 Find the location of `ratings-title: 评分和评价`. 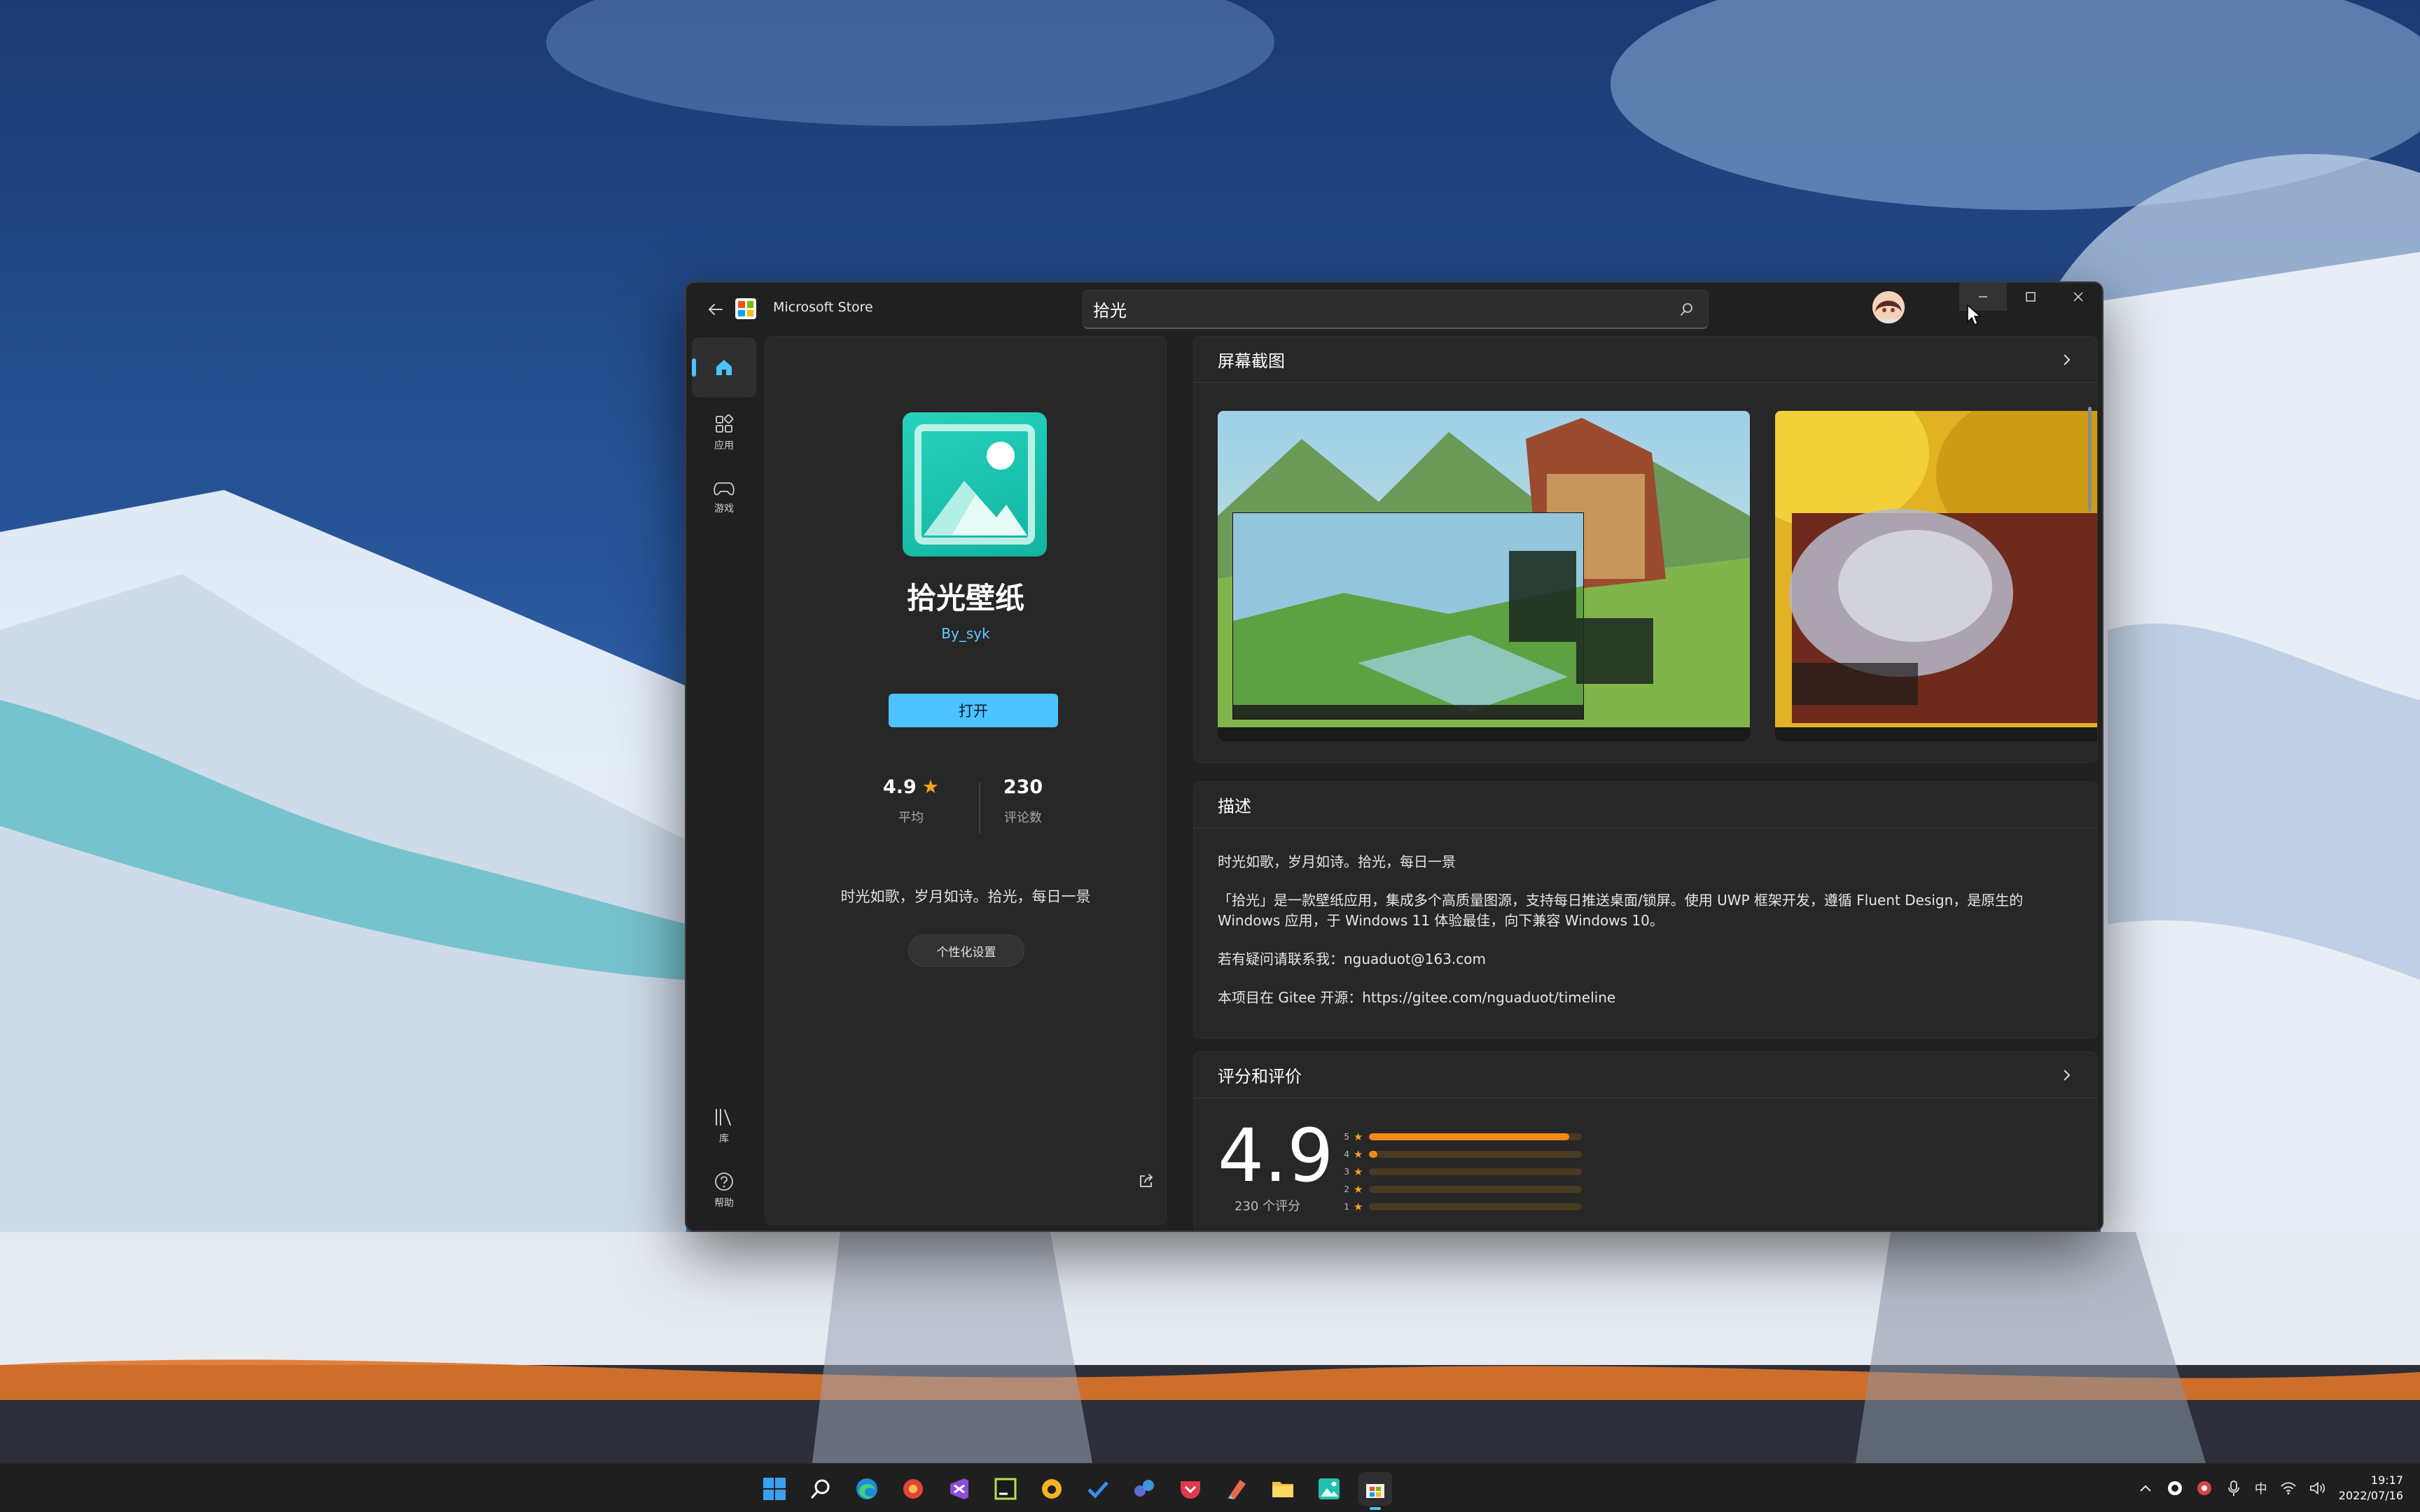

ratings-title: 评分和评价 is located at coordinates (1260, 1076).